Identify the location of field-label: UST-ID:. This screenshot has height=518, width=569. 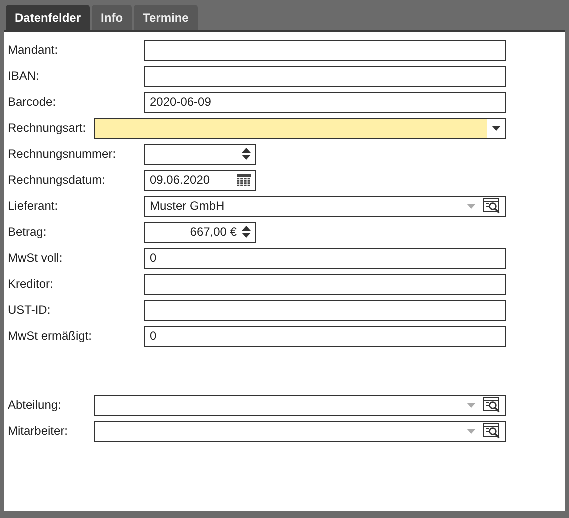
(30, 310).